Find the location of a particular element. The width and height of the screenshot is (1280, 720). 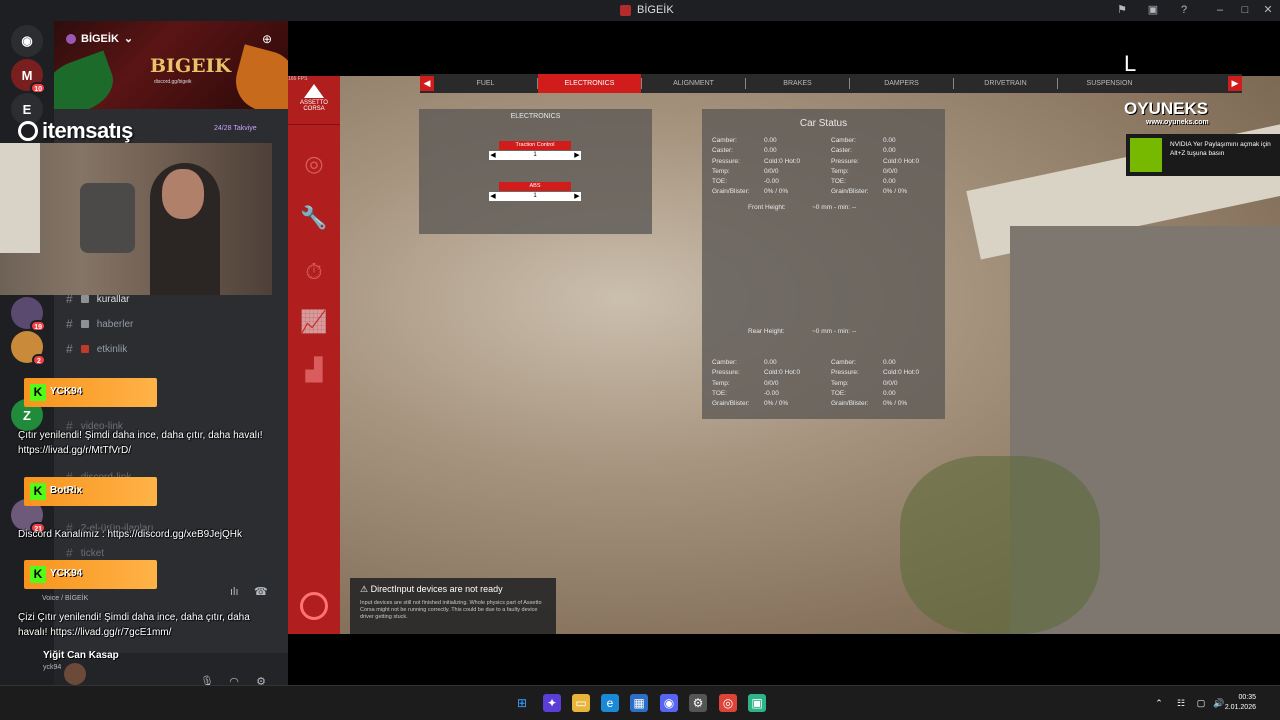

tyre-stat-label: Grain/Blister: is located at coordinates (850, 404).